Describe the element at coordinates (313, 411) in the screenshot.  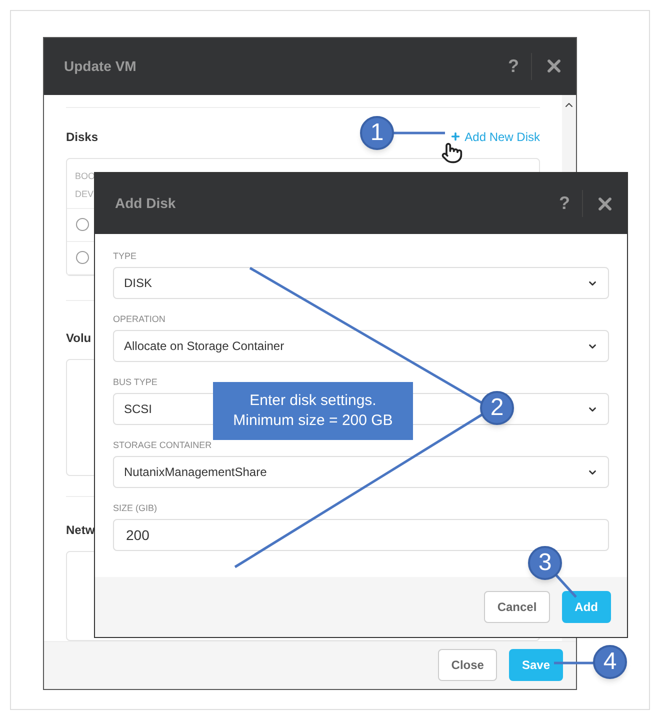
I see `callout-box: Enter disk settings. Minimum size = 200 GB` at that location.